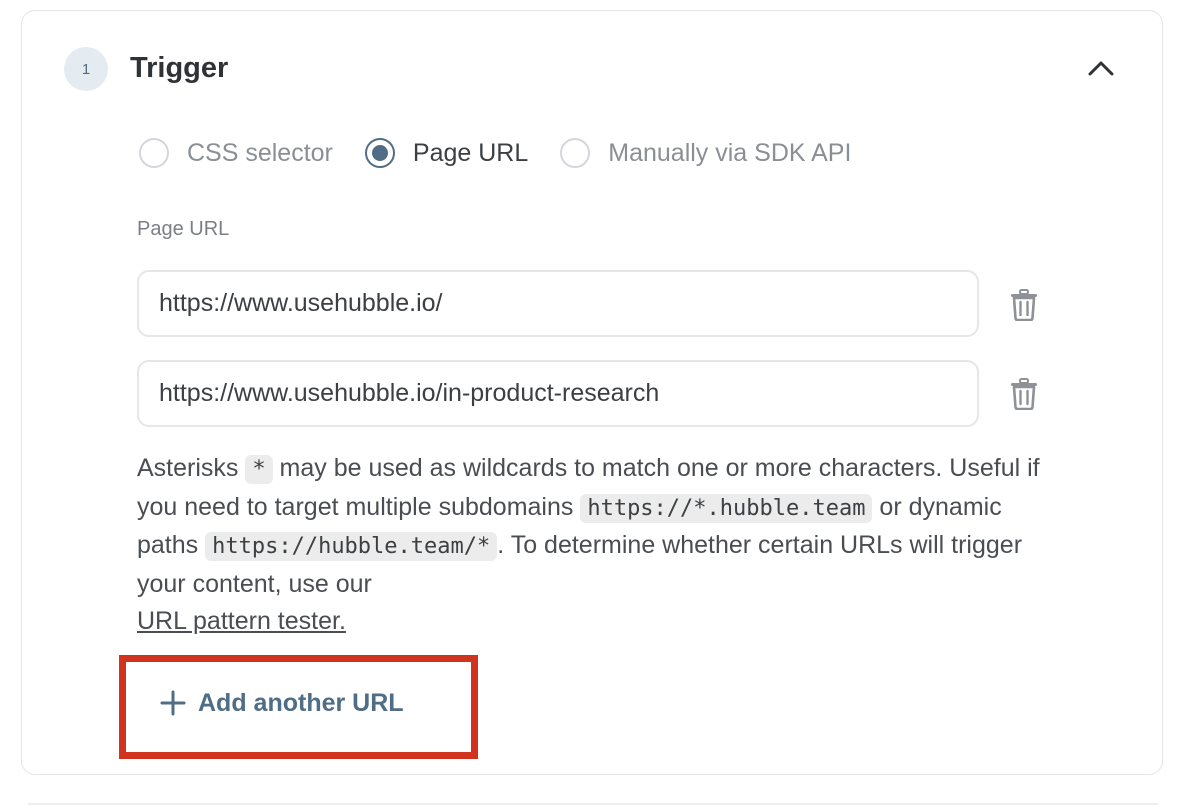  I want to click on chevron-up-icon, so click(1101, 68).